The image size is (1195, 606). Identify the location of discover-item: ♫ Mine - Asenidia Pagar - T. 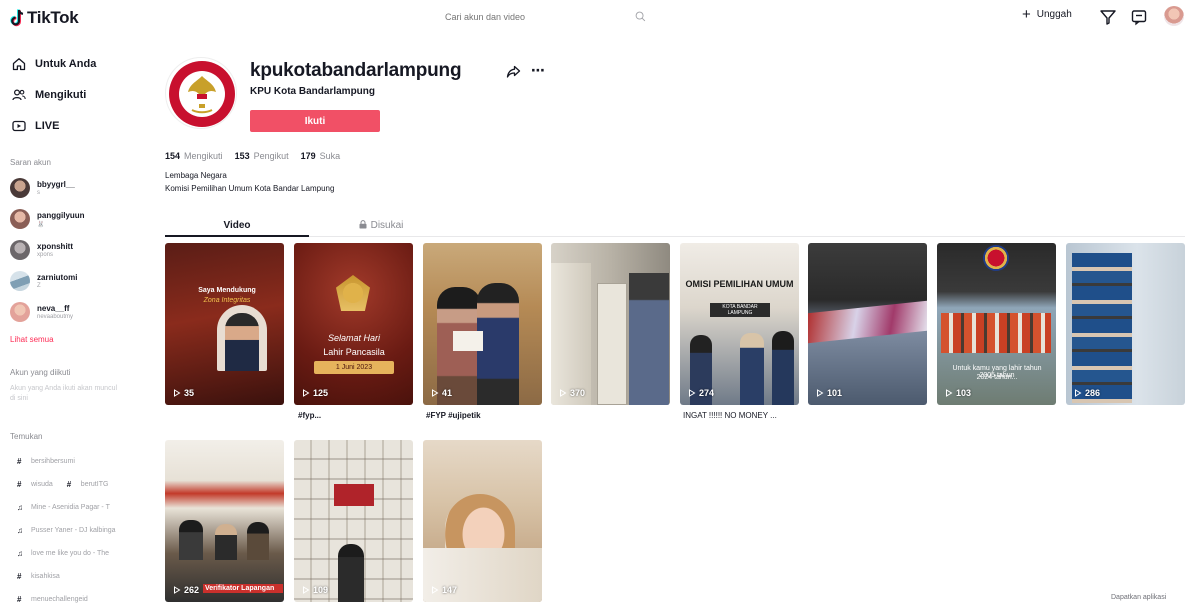
(63, 507).